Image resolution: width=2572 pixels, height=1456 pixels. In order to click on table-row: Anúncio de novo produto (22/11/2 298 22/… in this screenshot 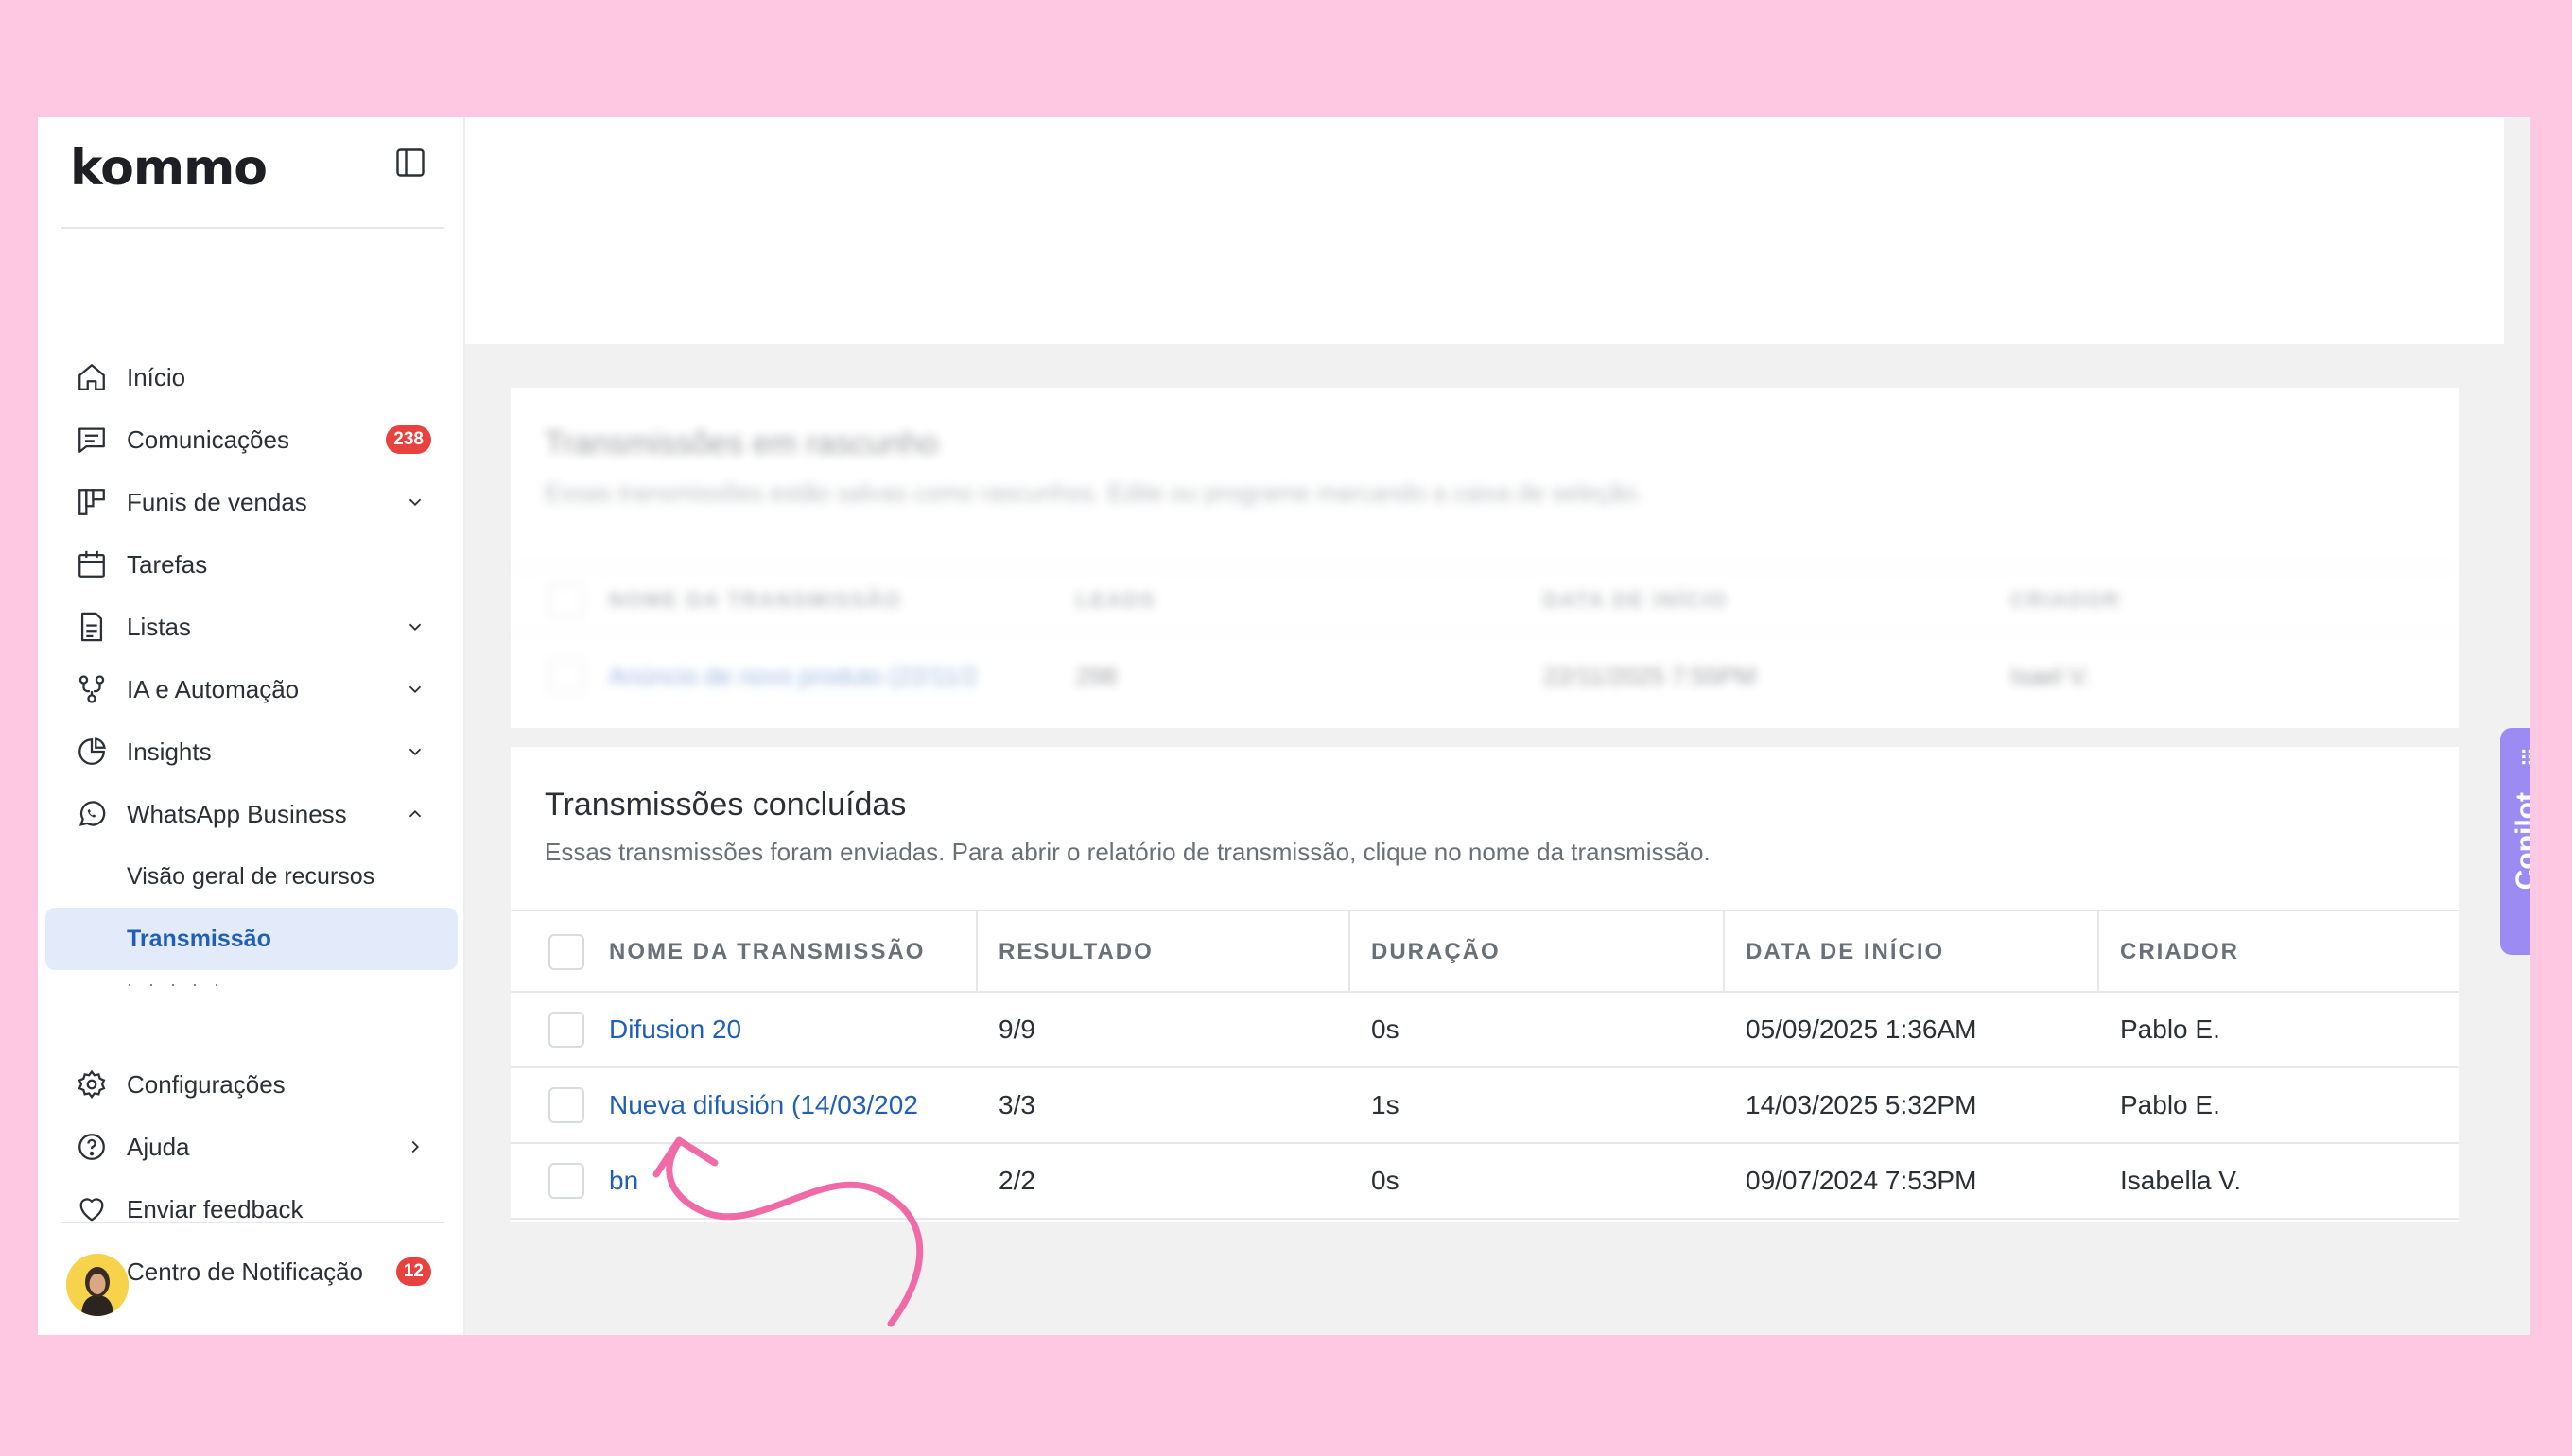, I will do `click(1485, 676)`.